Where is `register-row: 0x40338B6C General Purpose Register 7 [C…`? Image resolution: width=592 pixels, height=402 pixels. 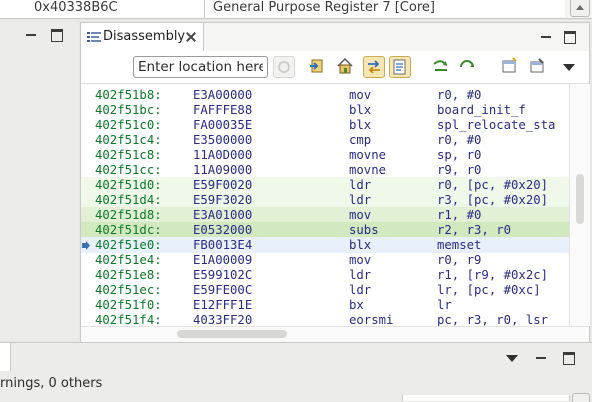 register-row: 0x40338B6C General Purpose Register 7 [C… is located at coordinates (296, 9).